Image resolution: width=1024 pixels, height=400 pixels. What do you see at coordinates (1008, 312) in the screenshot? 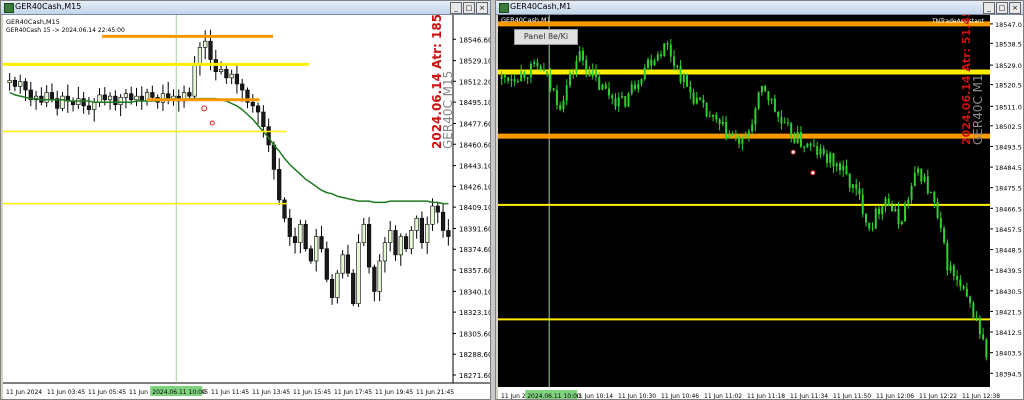
I see `price-label: 18421.5` at bounding box center [1008, 312].